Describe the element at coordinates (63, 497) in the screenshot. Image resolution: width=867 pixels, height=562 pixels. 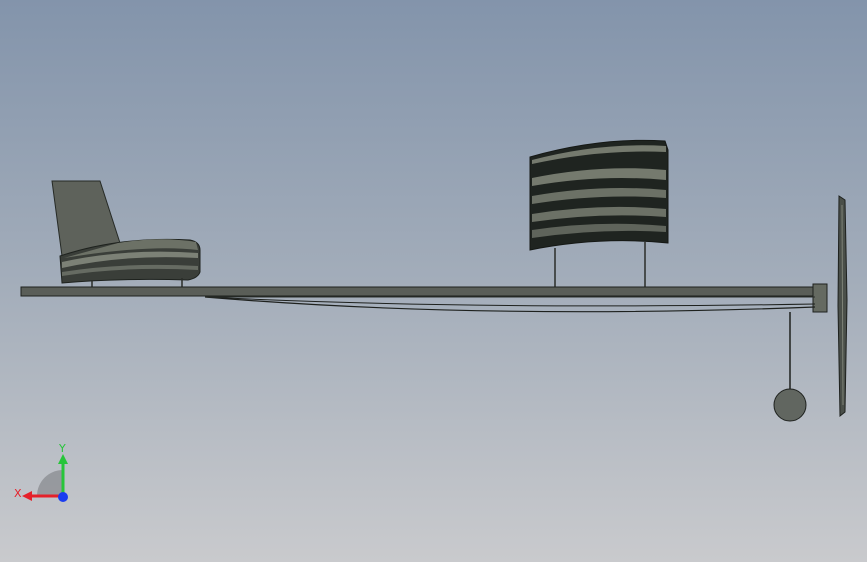
I see `z-axis-dot-icon` at that location.